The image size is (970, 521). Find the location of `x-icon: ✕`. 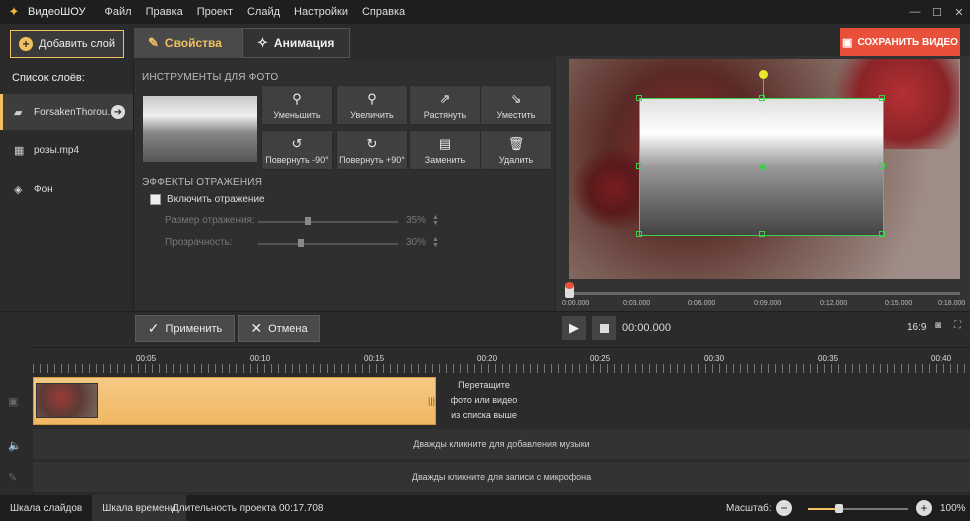

x-icon: ✕ is located at coordinates (256, 328).